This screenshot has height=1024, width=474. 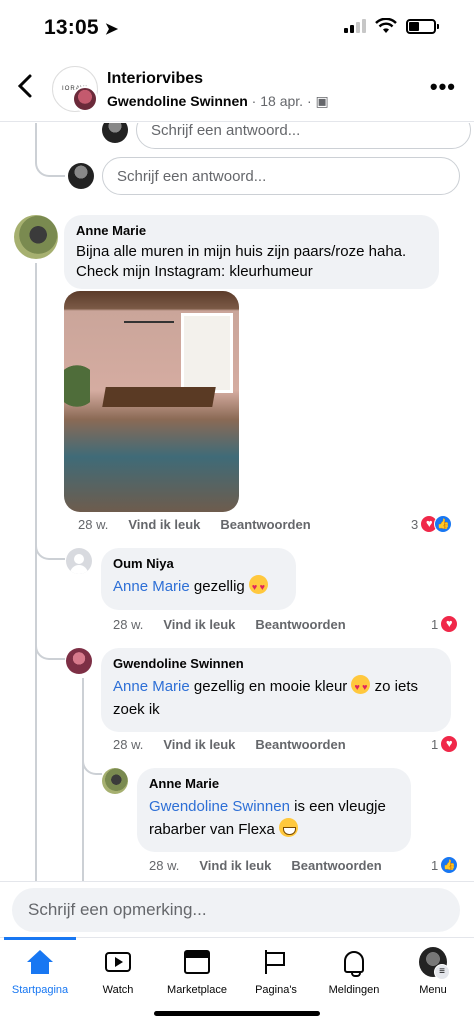 What do you see at coordinates (214, 829) in the screenshot?
I see `comment-text-line: rabarber van Flexa` at bounding box center [214, 829].